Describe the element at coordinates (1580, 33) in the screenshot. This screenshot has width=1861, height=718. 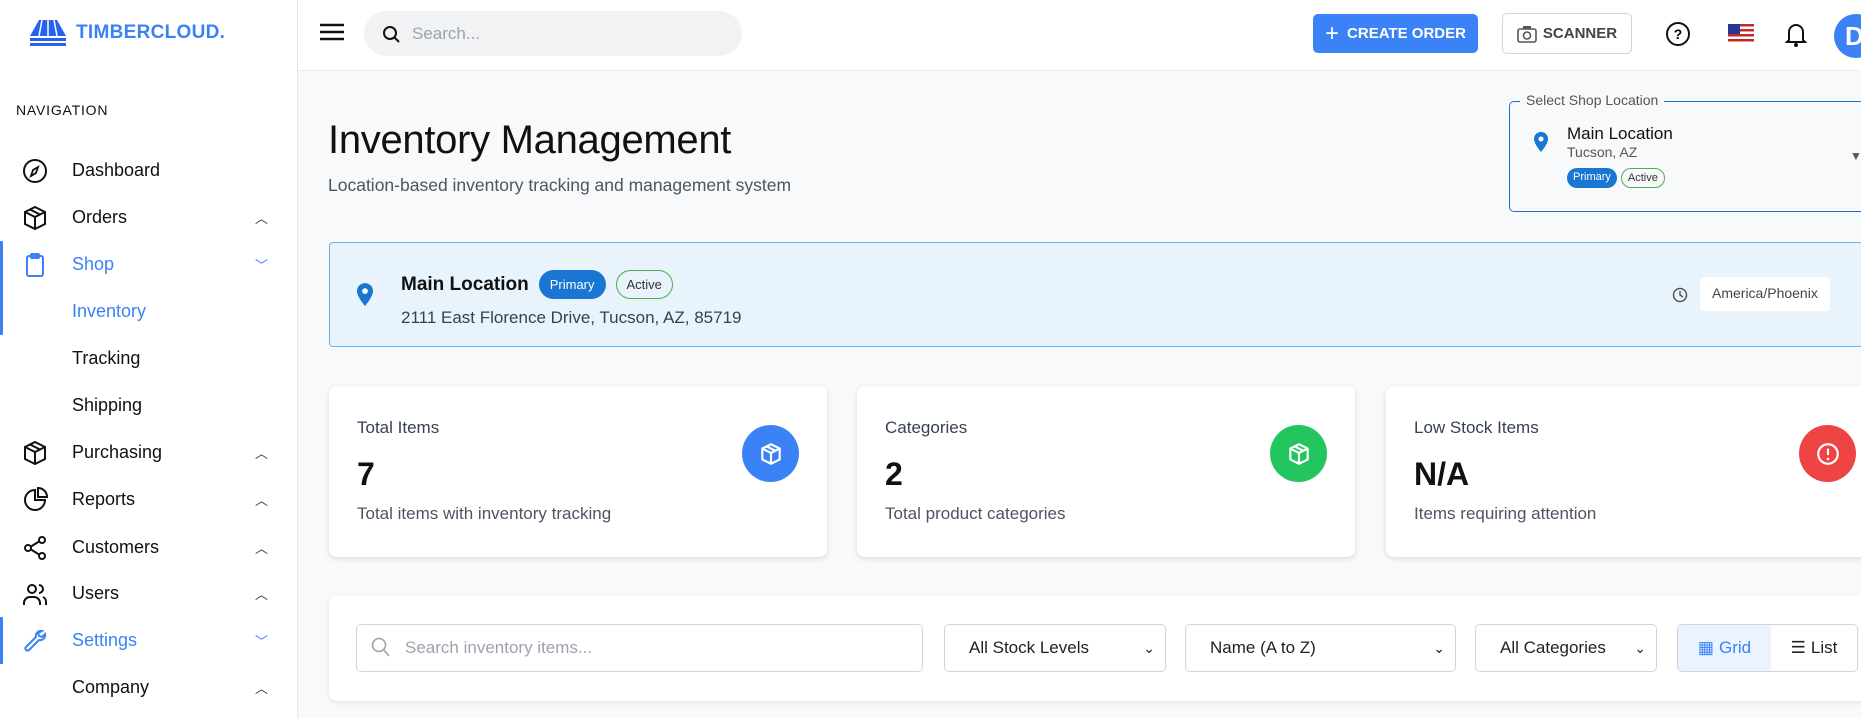
I see `scanner-label: SCANNER` at that location.